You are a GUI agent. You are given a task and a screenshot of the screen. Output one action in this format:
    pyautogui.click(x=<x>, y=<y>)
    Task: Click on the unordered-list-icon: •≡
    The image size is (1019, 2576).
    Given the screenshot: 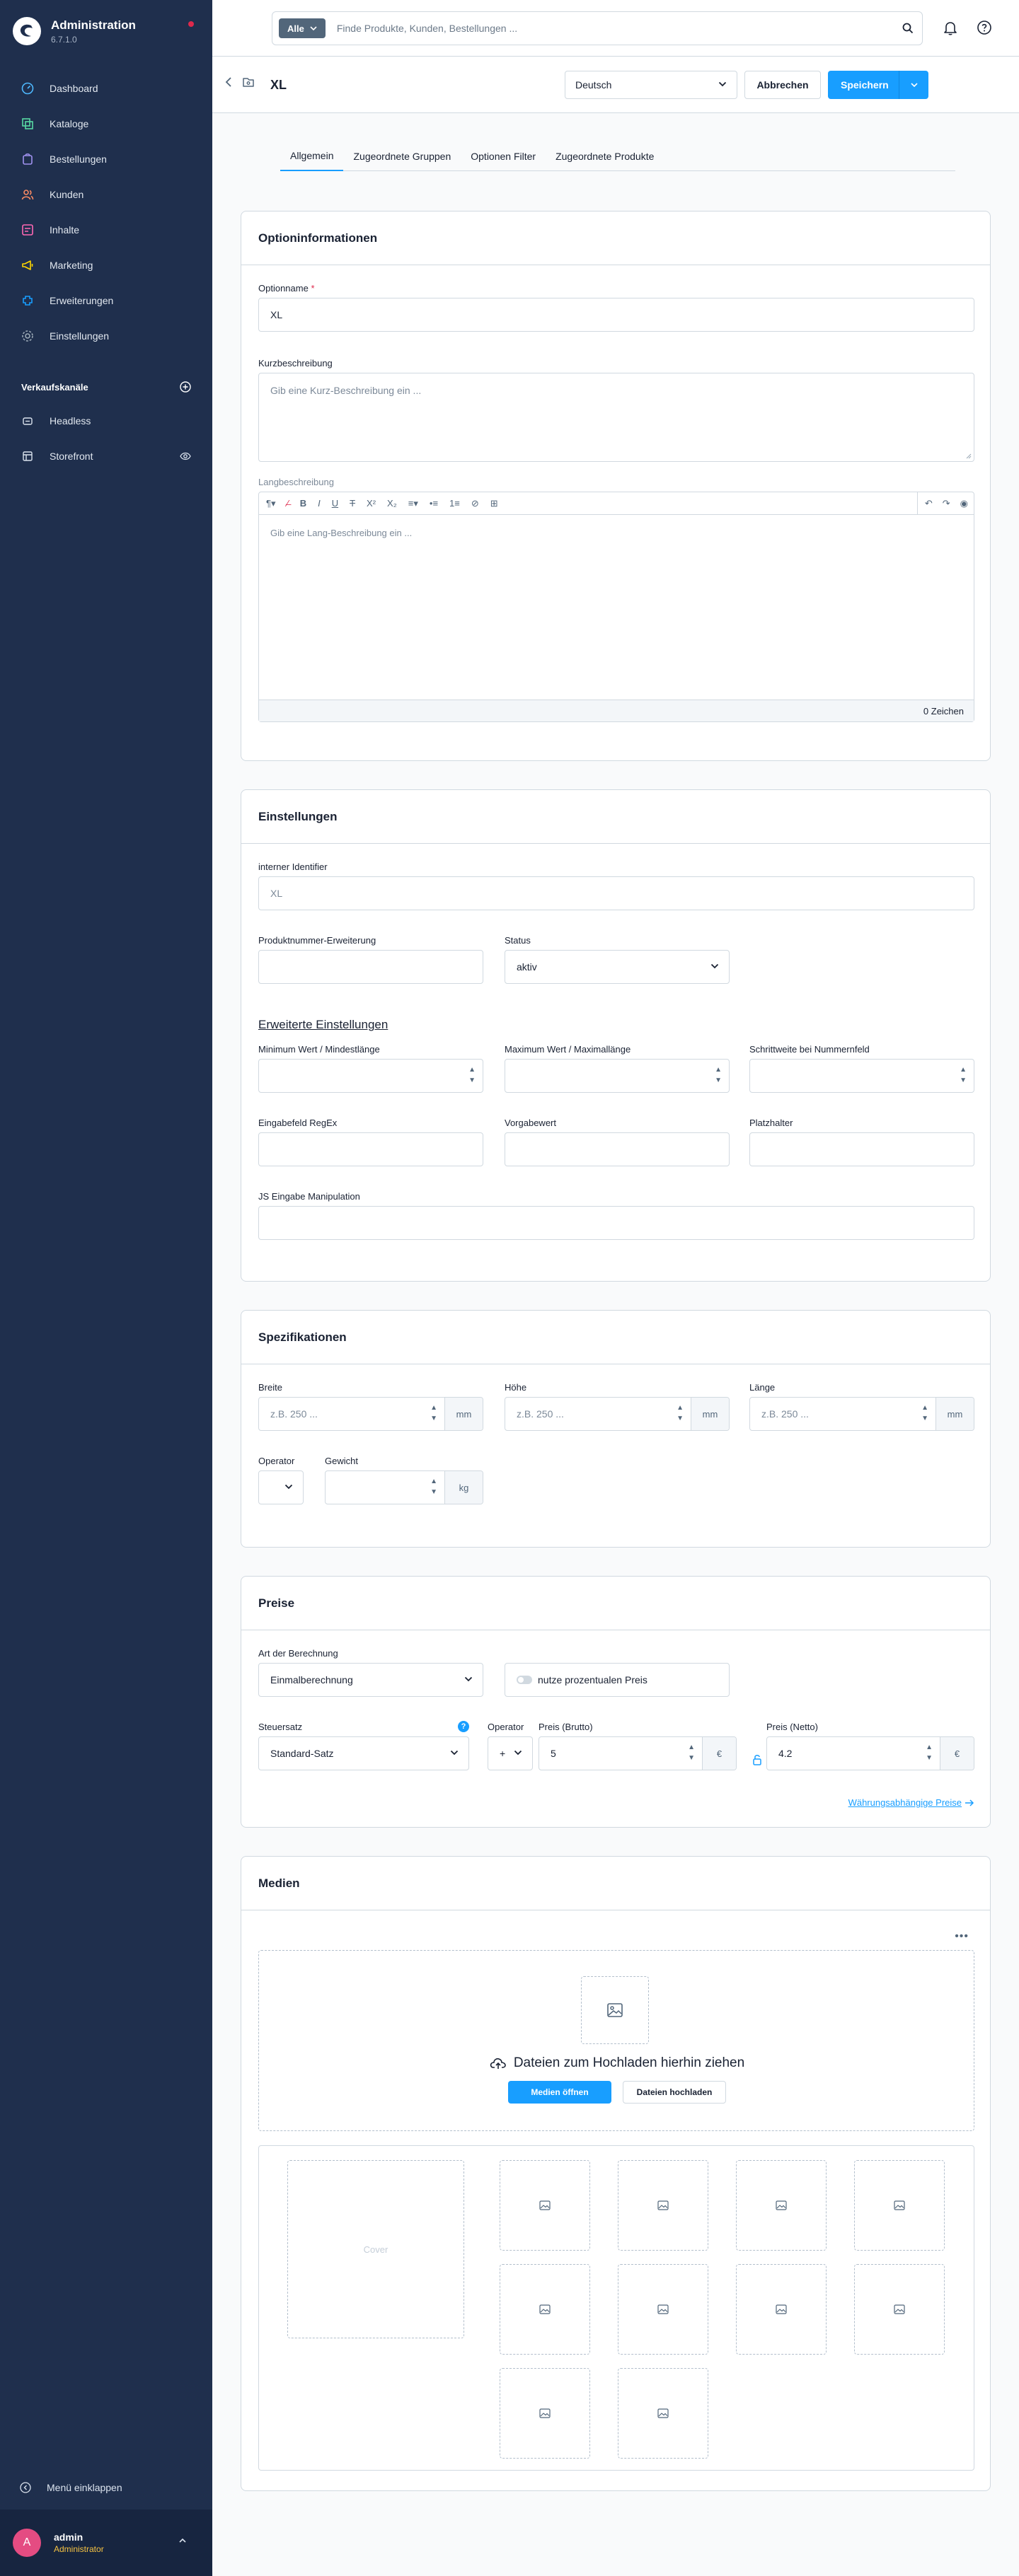 What is the action you would take?
    pyautogui.click(x=434, y=503)
    